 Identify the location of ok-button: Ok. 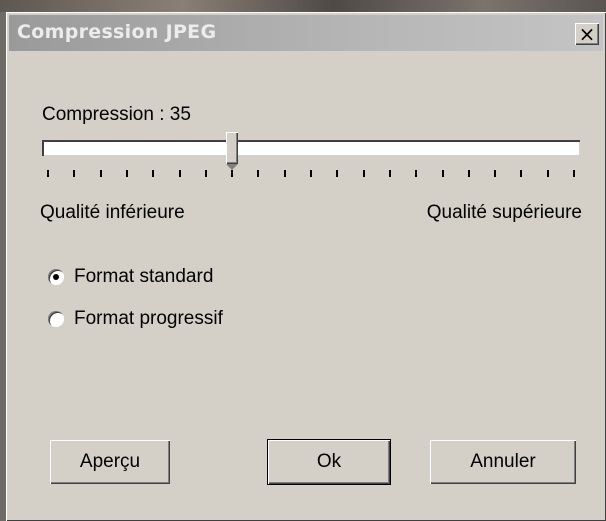
(329, 462).